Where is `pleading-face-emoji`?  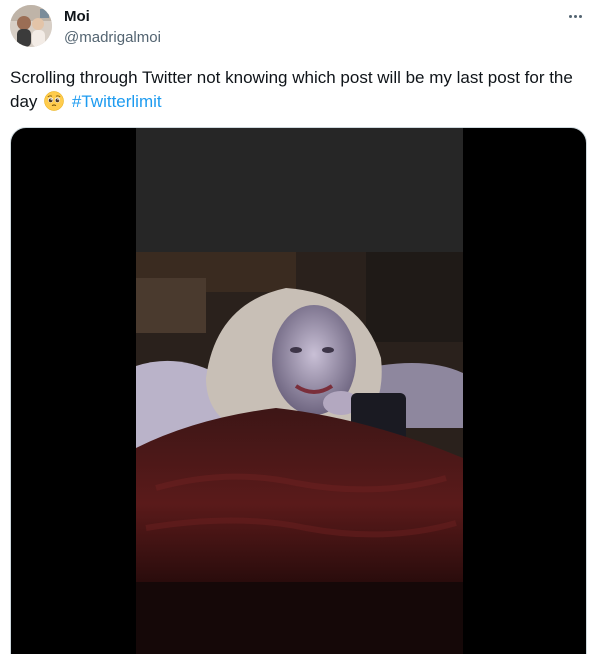
pleading-face-emoji is located at coordinates (54, 101).